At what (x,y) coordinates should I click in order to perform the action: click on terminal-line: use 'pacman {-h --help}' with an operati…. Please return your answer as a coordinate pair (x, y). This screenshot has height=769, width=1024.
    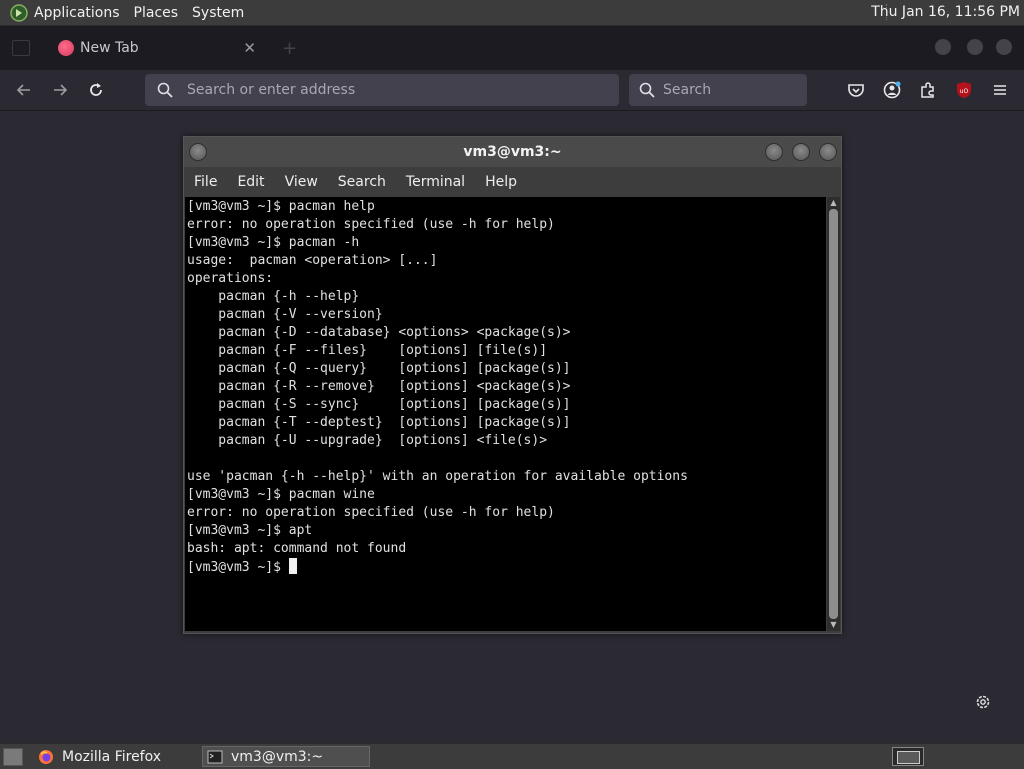
    Looking at the image, I should click on (437, 476).